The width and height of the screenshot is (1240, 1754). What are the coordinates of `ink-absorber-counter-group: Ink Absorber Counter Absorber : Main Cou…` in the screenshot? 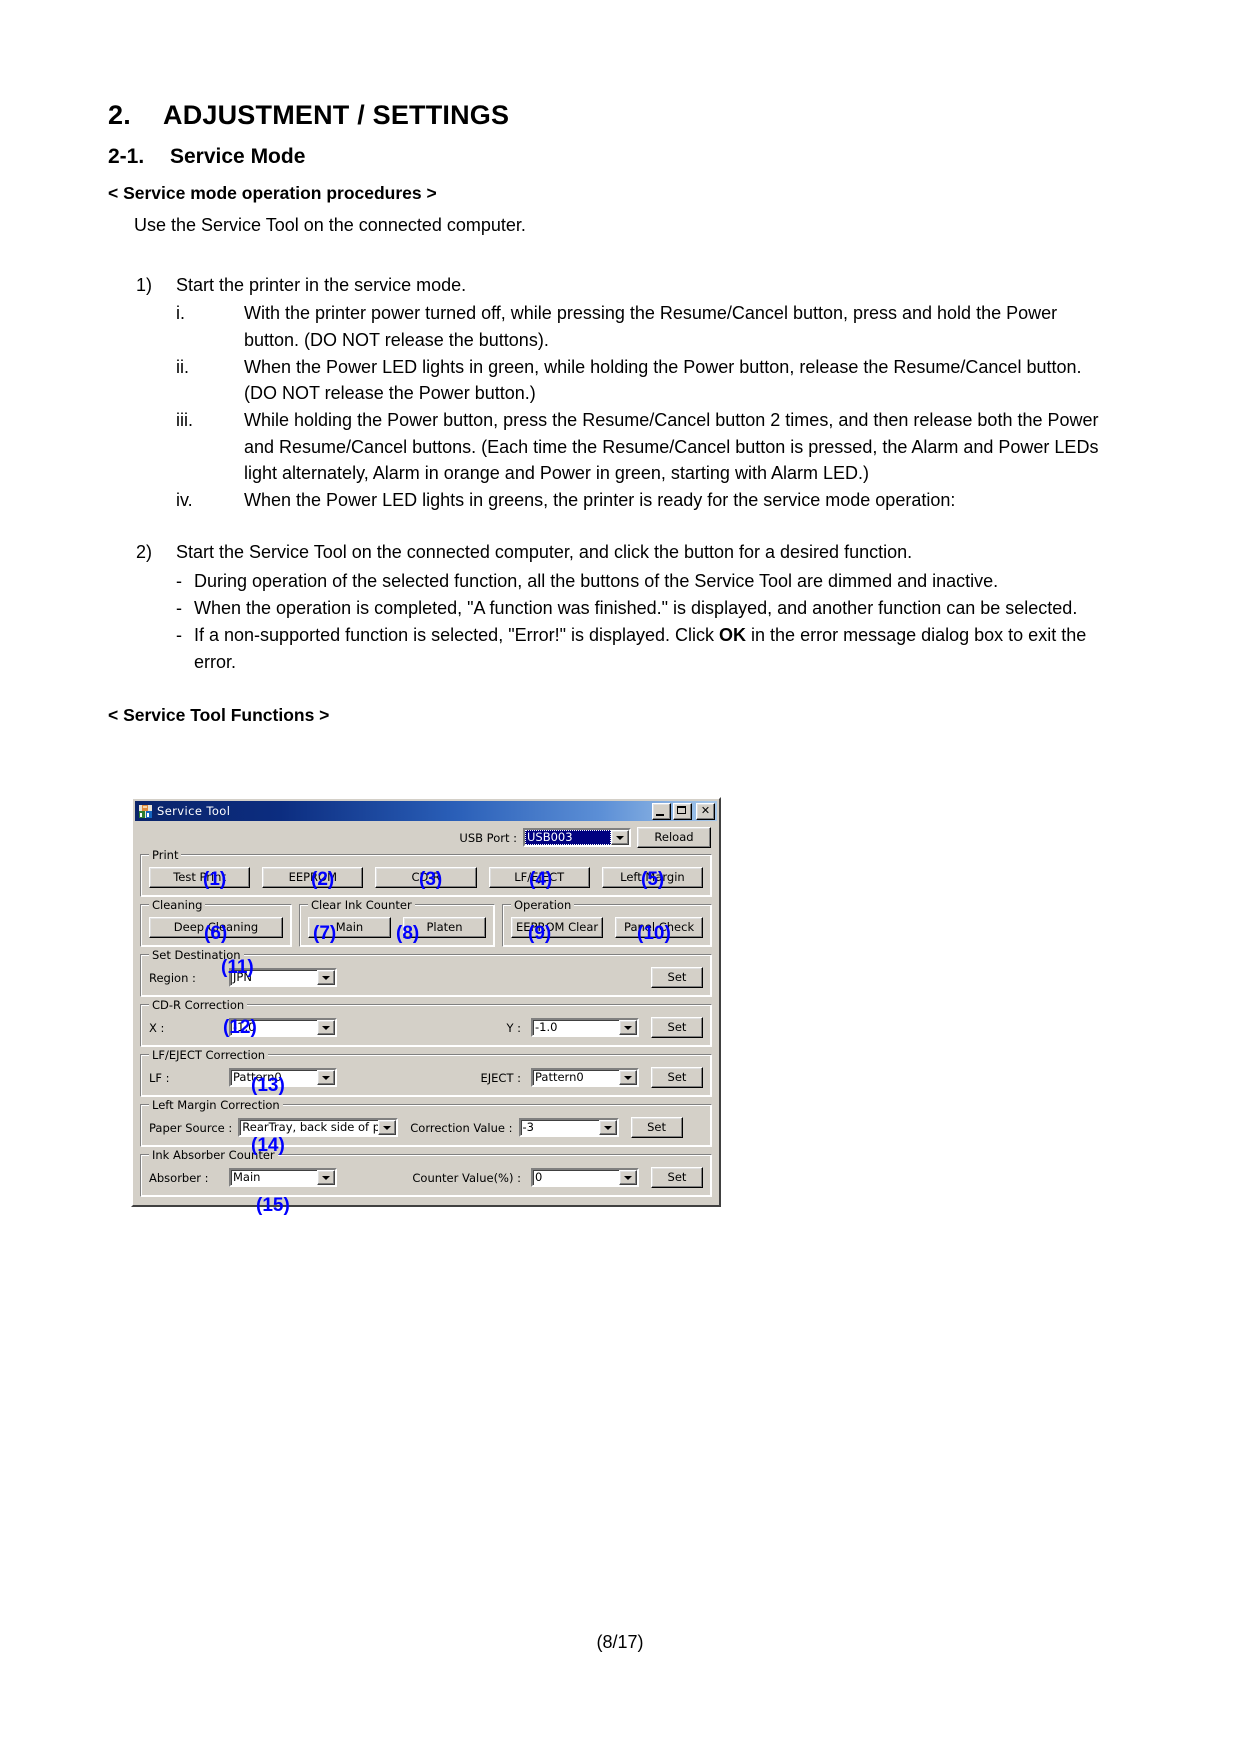 It's located at (426, 1172).